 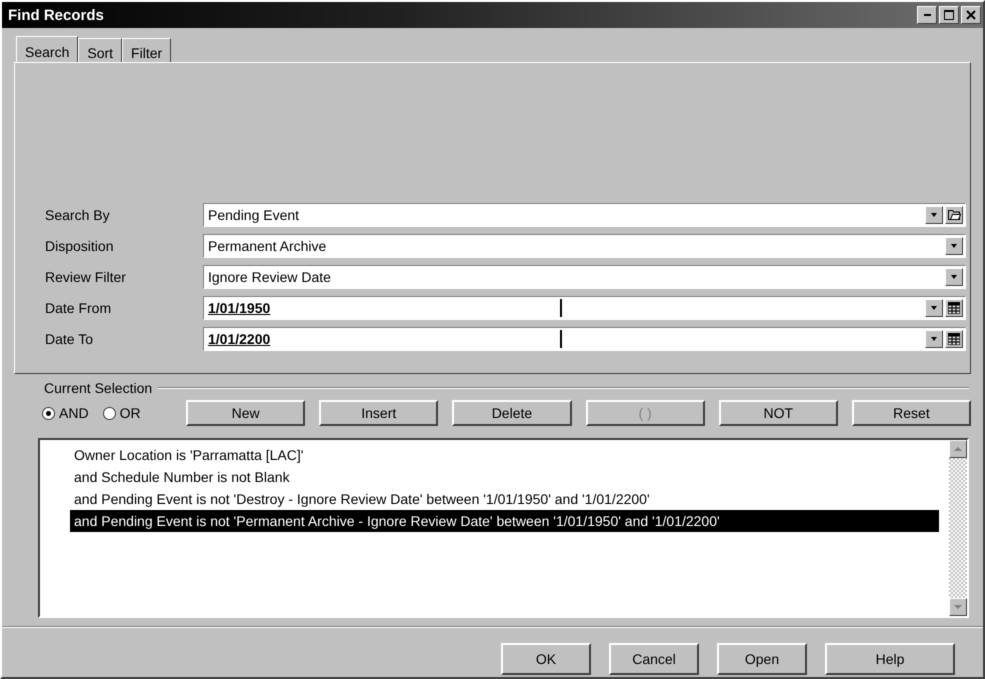 I want to click on field-label: Search By, so click(x=78, y=214).